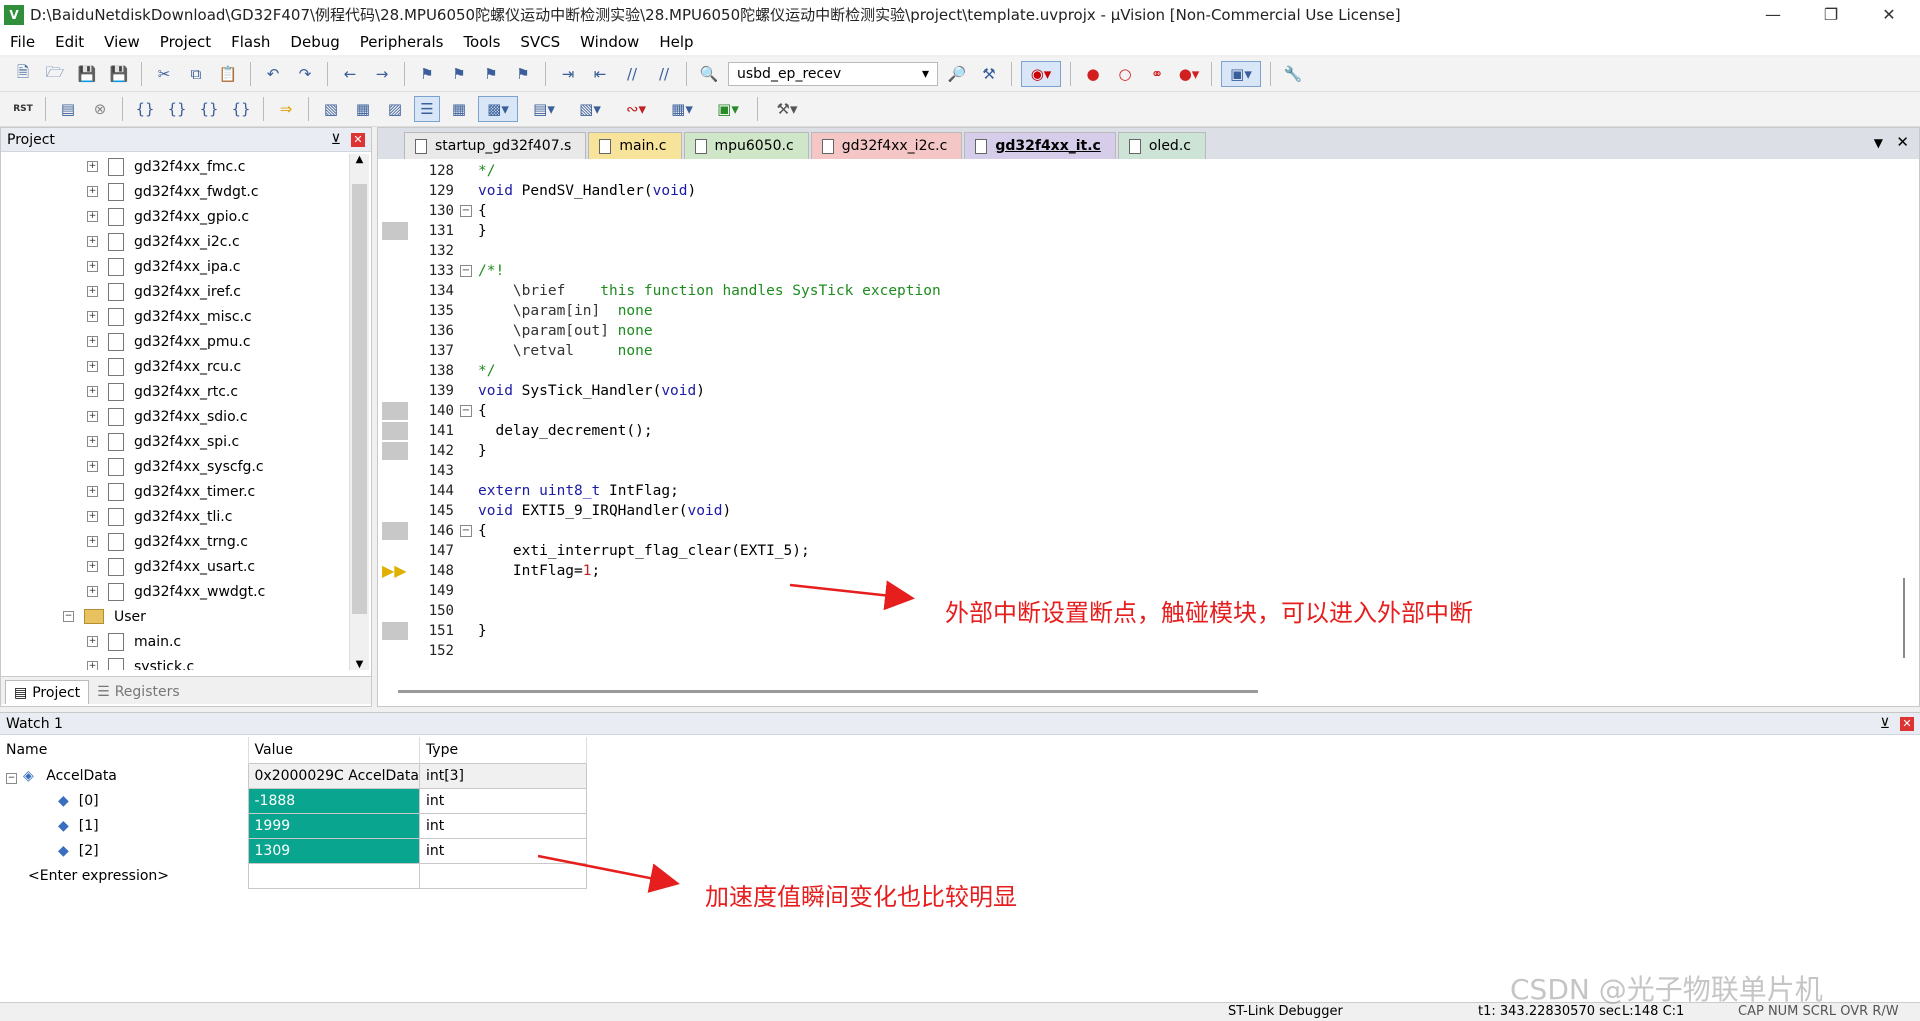 The height and width of the screenshot is (1021, 1920). Describe the element at coordinates (124, 775) in the screenshot. I see `watch-name-cell: − ◈ AccelData` at that location.